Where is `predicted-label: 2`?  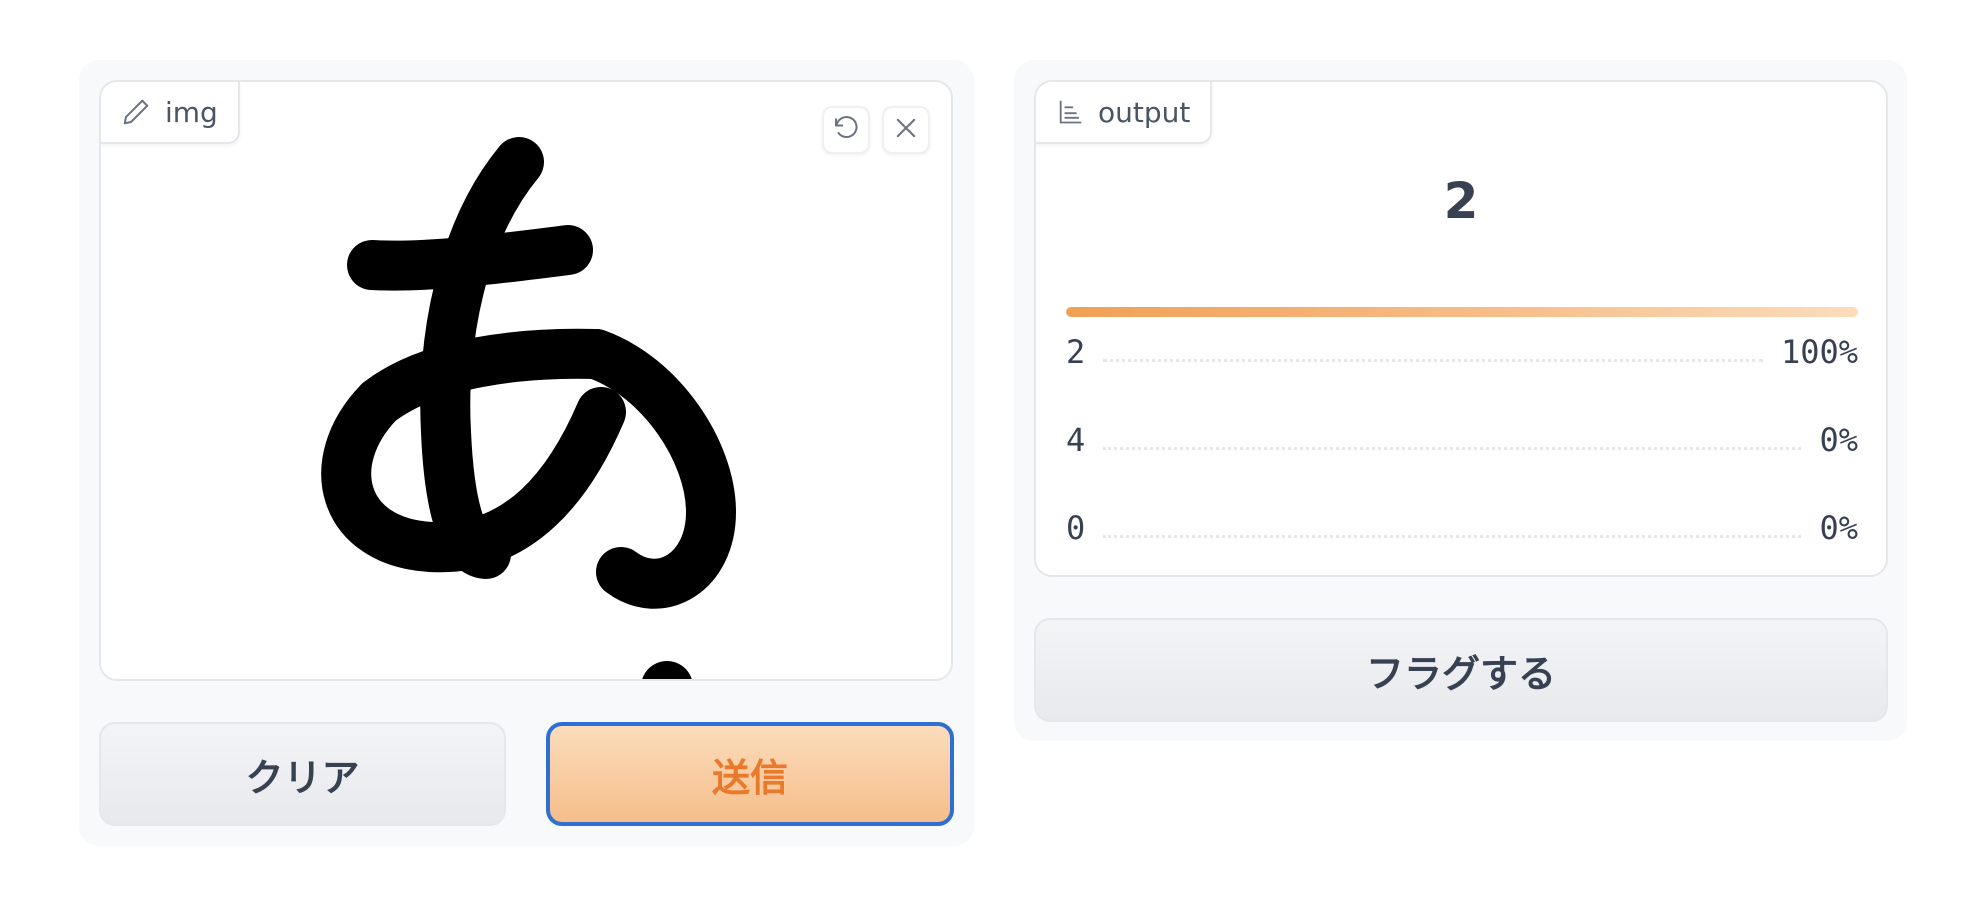 predicted-label: 2 is located at coordinates (1461, 201).